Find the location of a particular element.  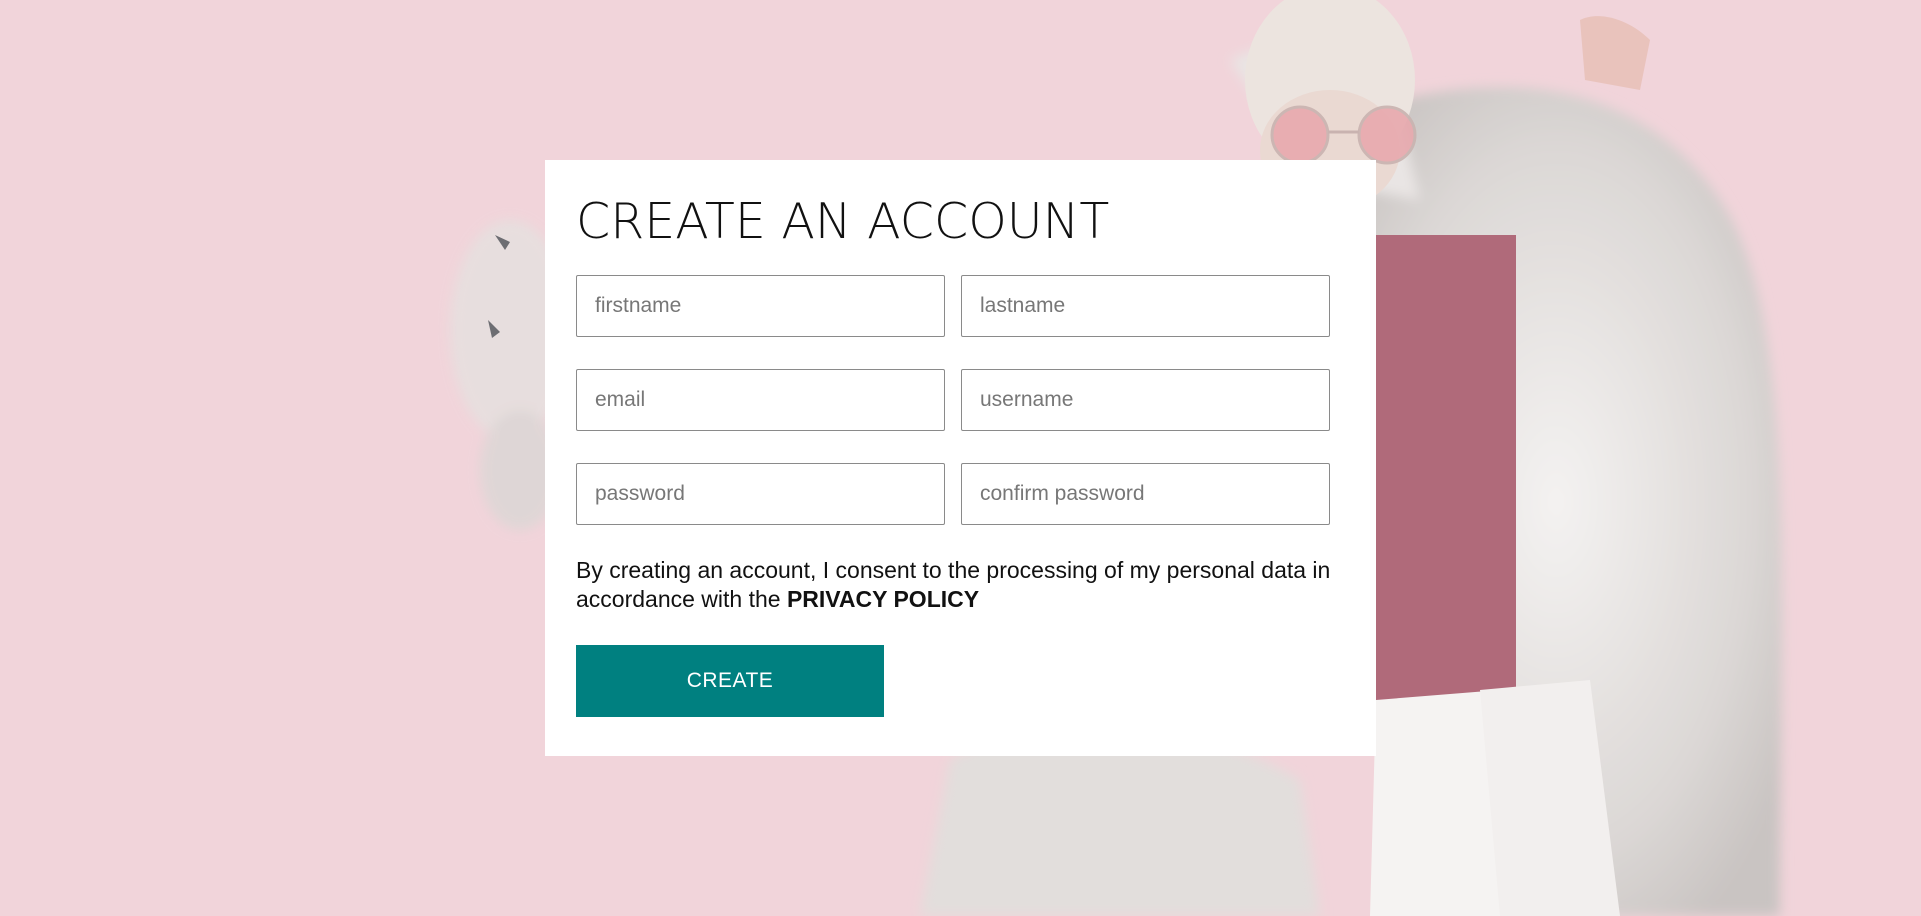

lastname-input is located at coordinates (1145, 306).